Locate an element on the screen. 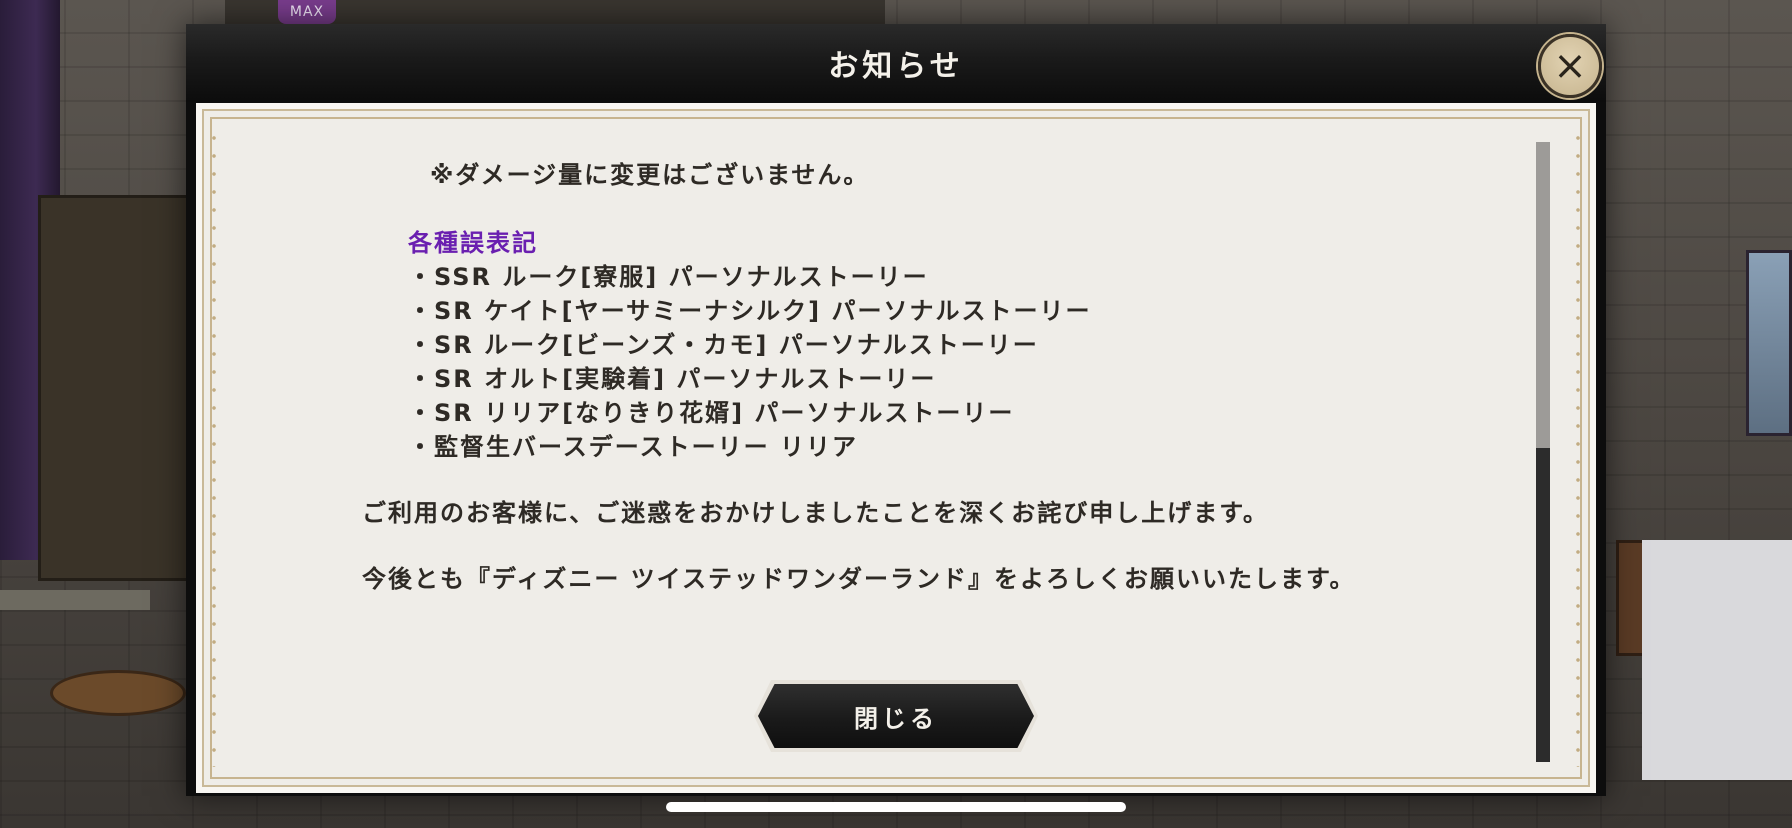 This screenshot has width=1792, height=828. scrollbar-track is located at coordinates (1543, 452).